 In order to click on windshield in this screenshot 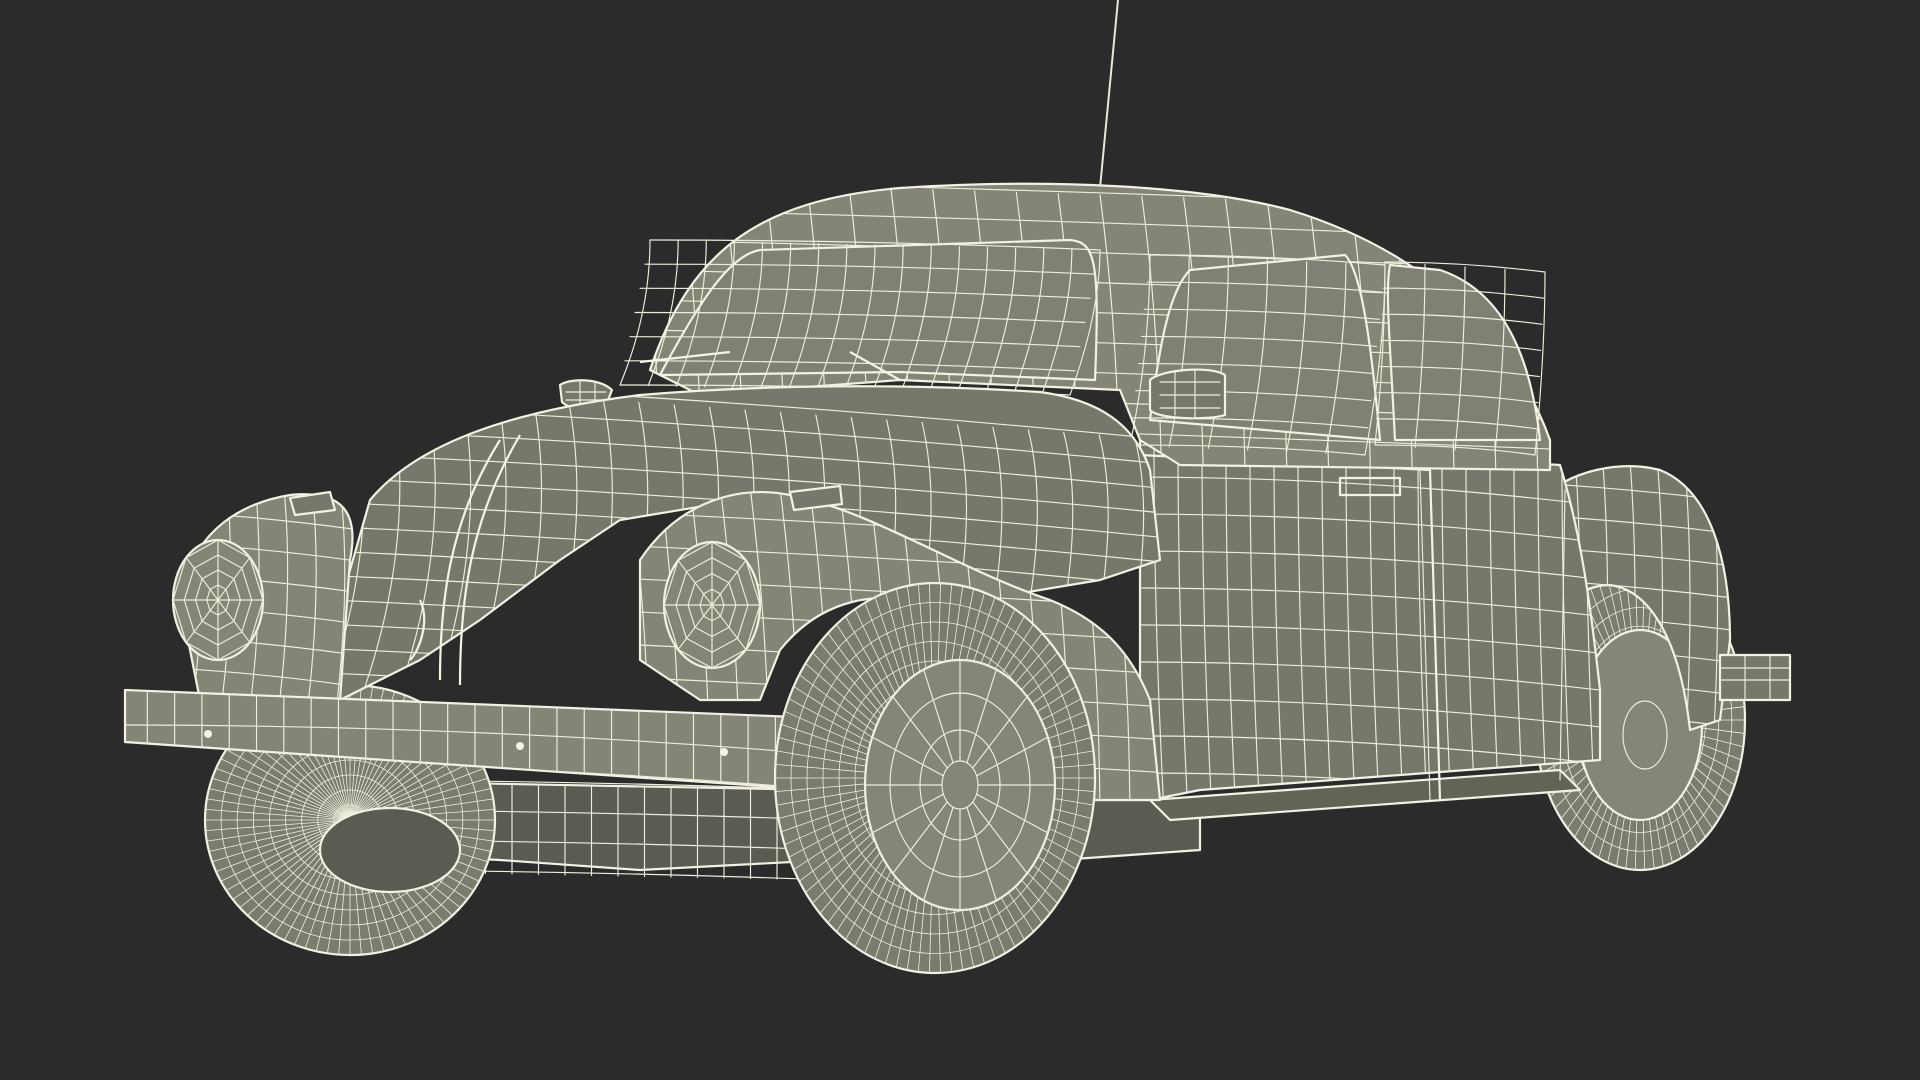, I will do `click(860, 317)`.